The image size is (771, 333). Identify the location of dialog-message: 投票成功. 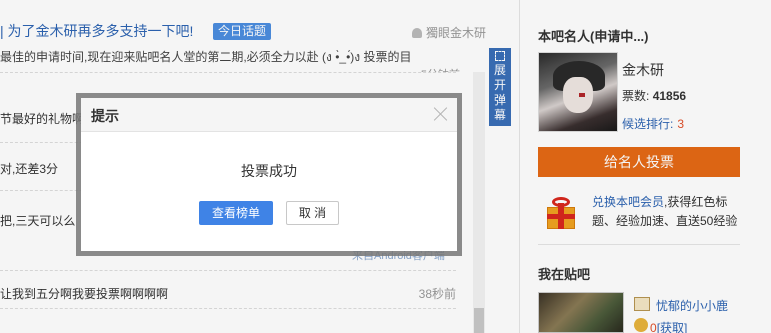
(269, 171).